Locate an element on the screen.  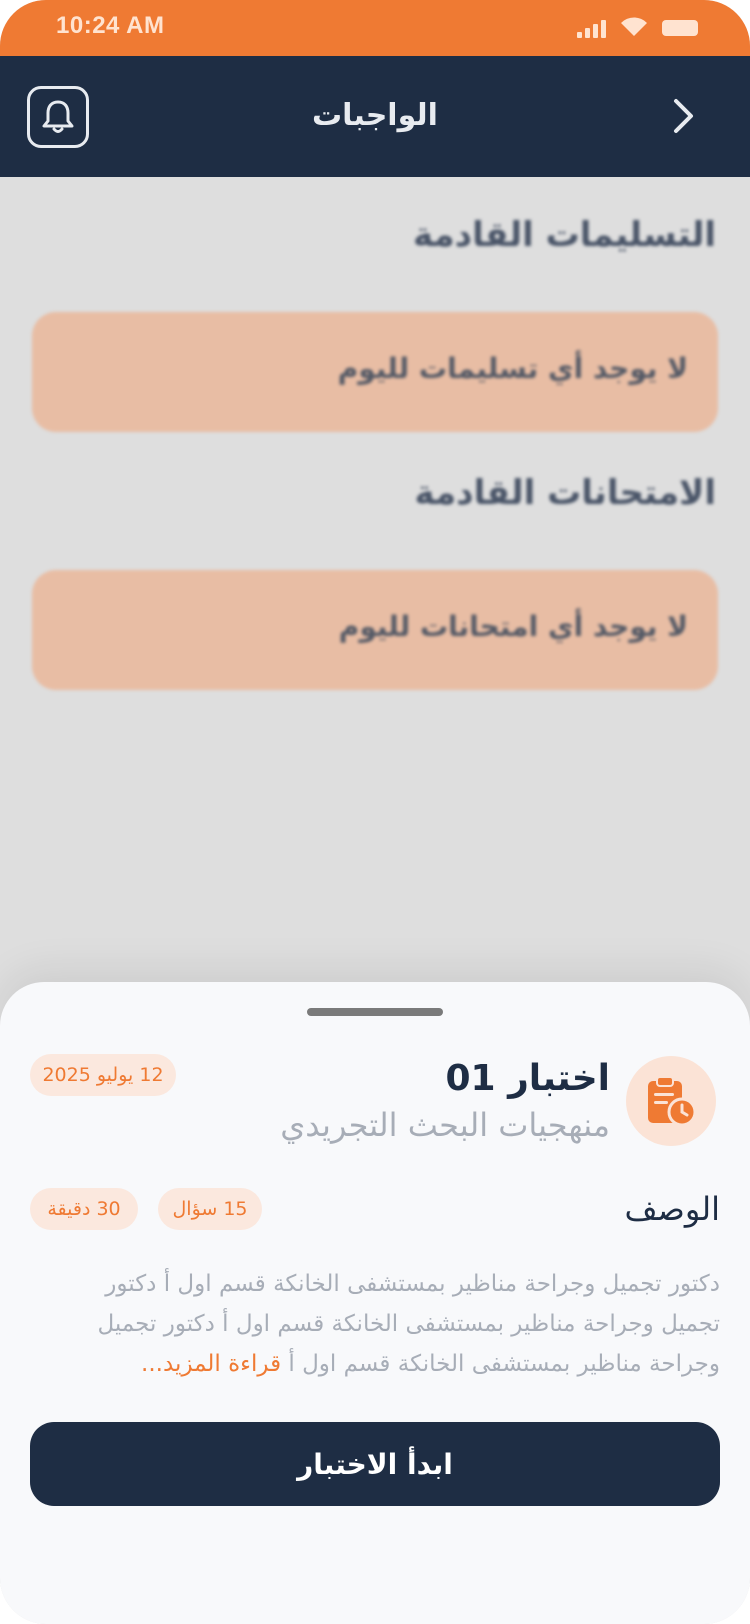
exams-empty-card: لا يوجد أي امتحانات لليوم is located at coordinates (375, 630).